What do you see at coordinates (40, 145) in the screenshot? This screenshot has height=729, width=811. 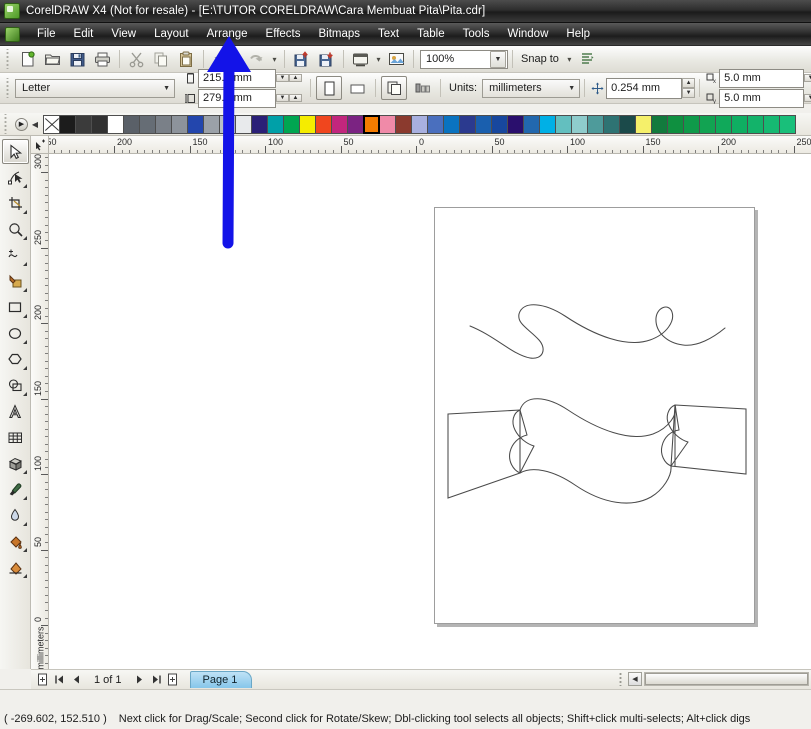 I see `ruler-origin-icon` at bounding box center [40, 145].